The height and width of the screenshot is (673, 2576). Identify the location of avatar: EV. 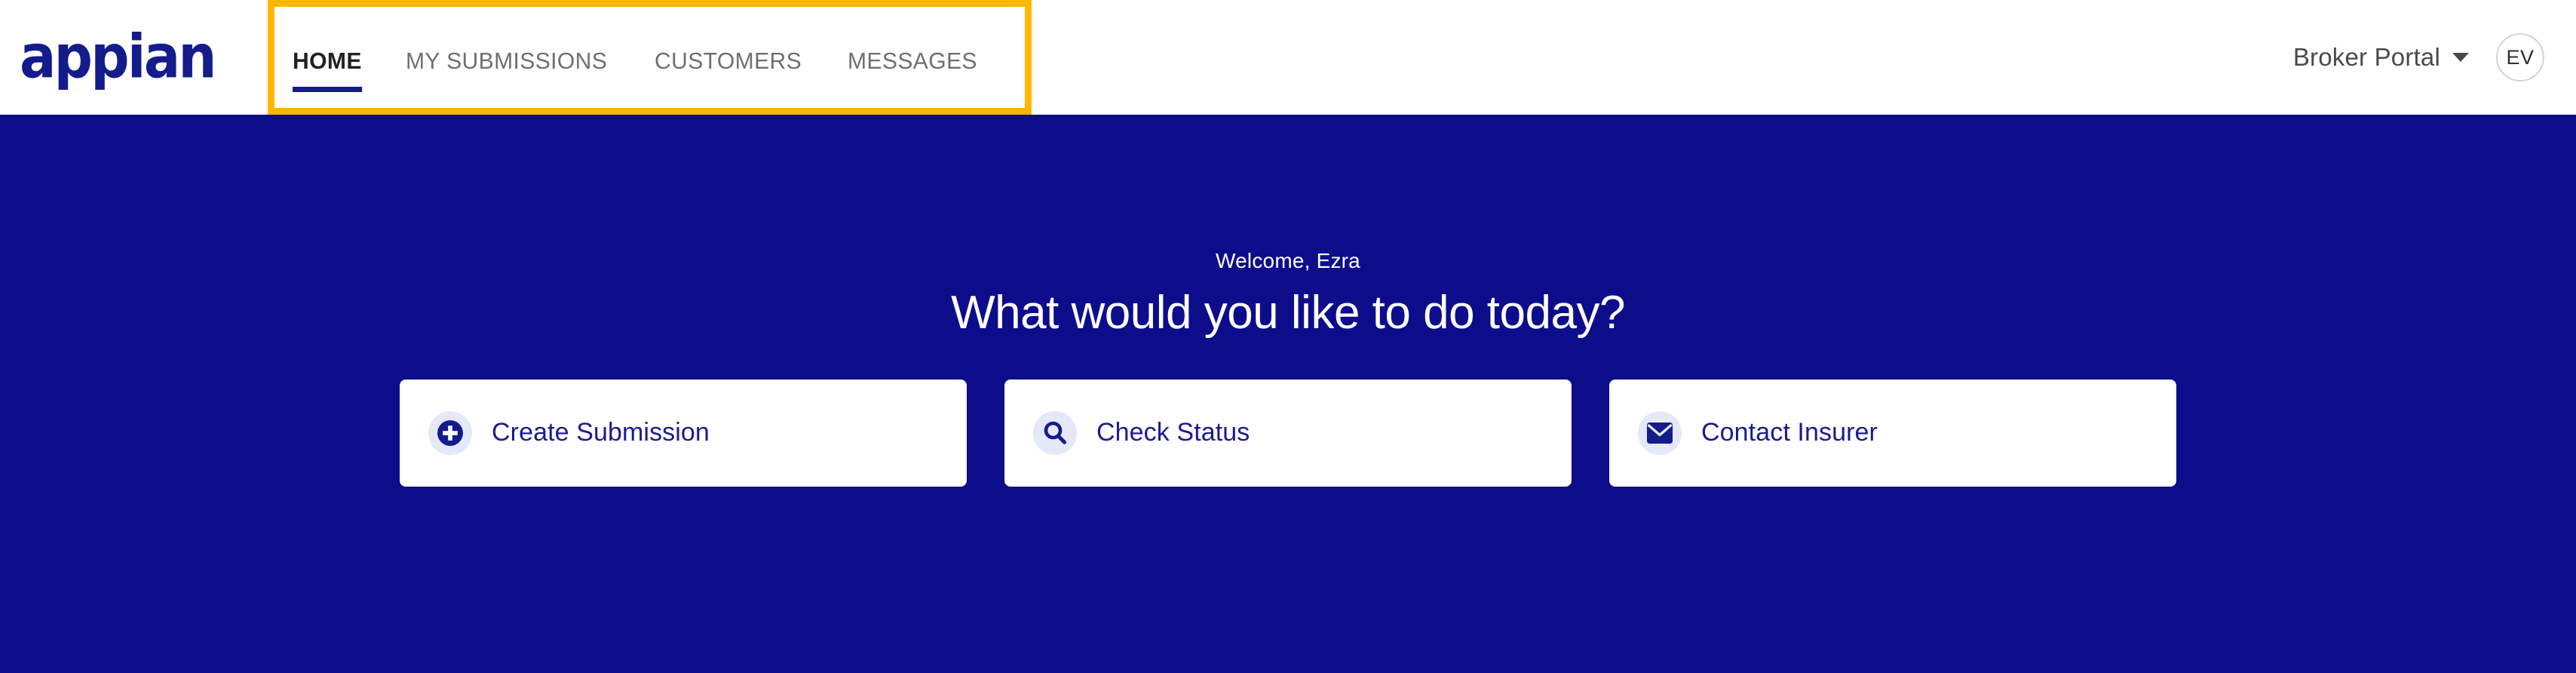
(2520, 57).